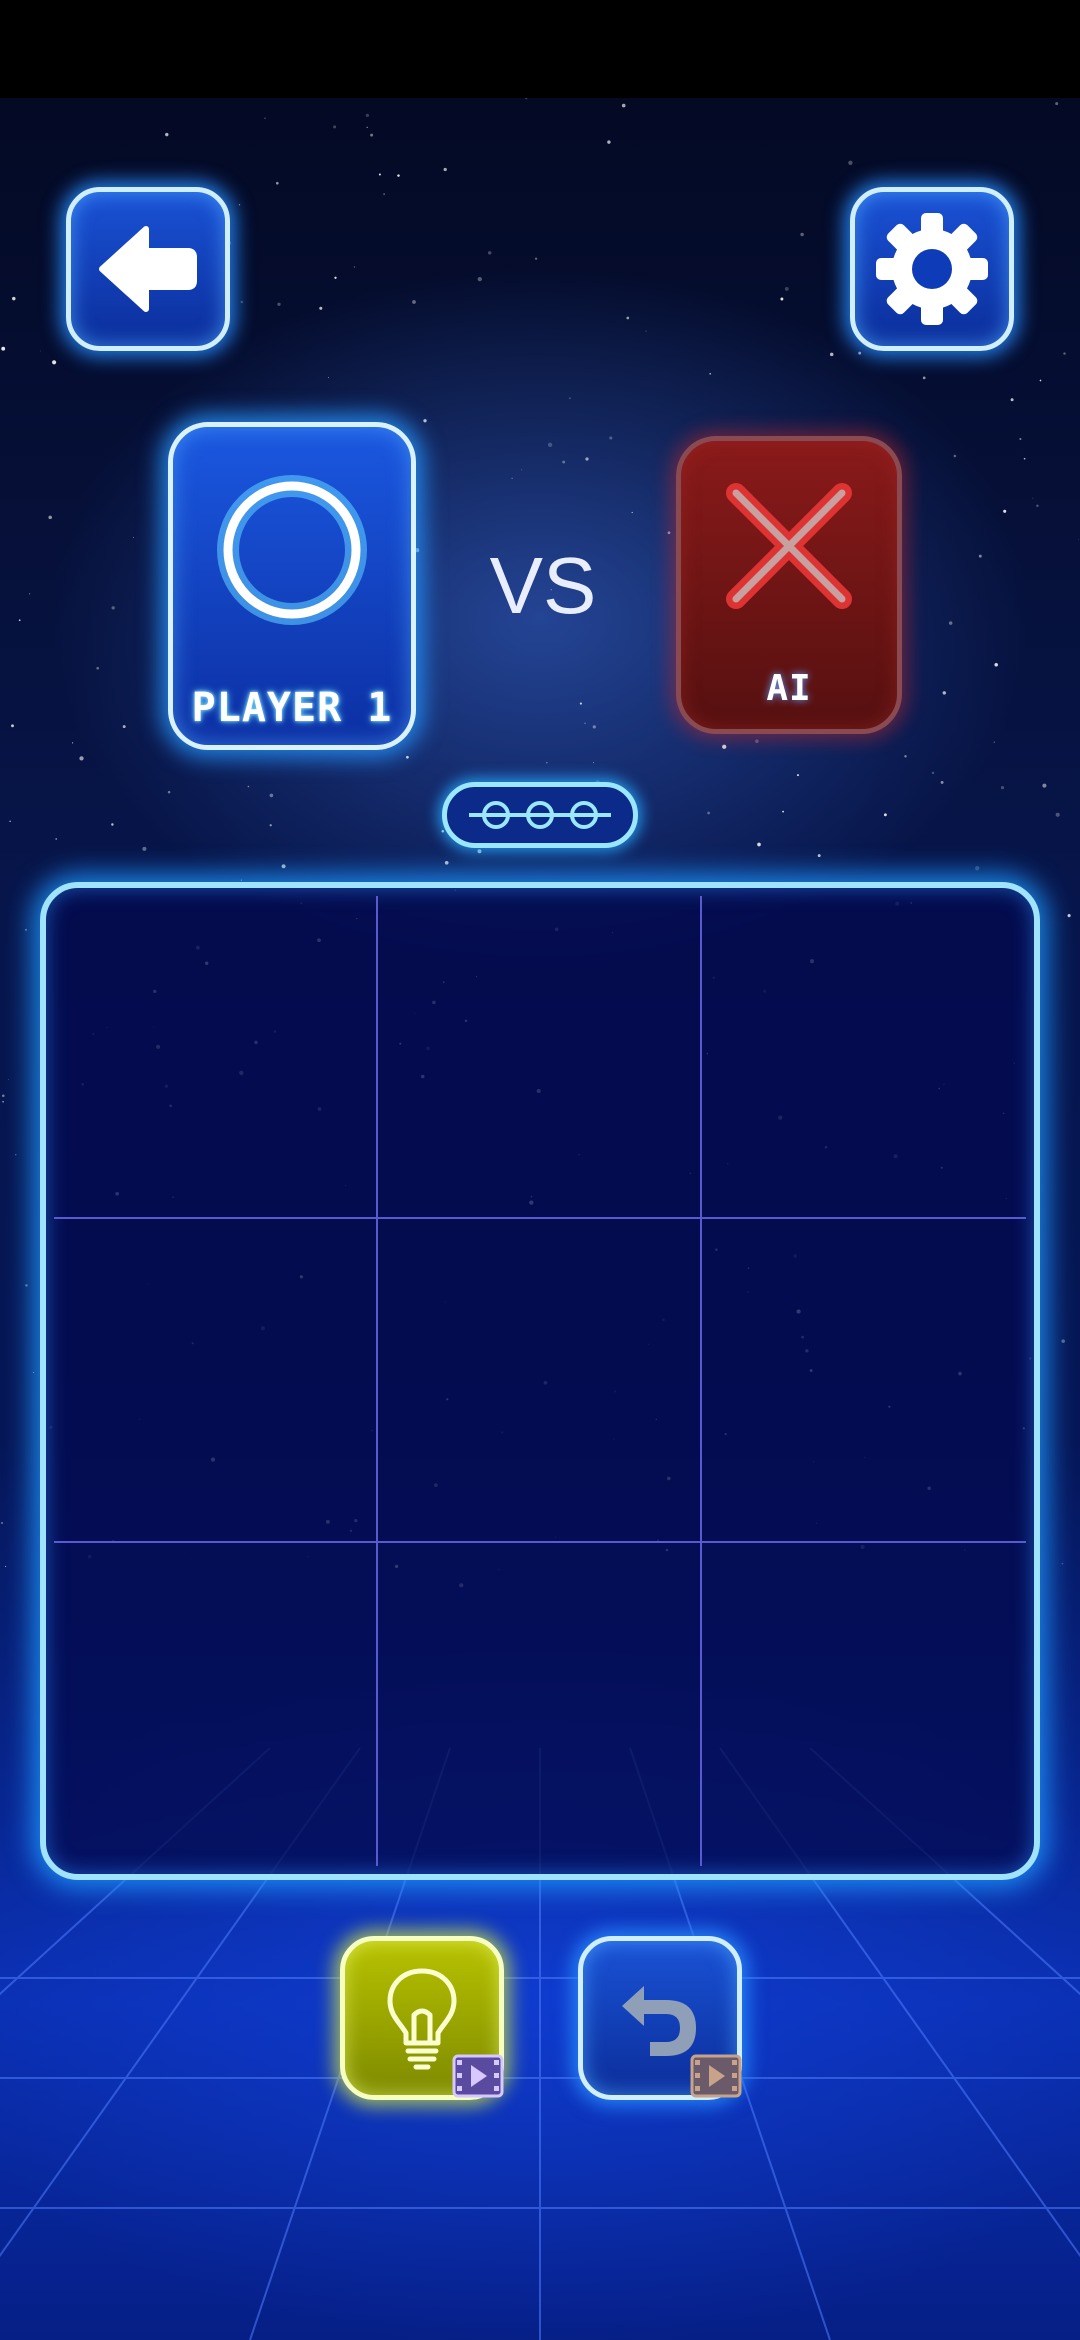  I want to click on ai-label: AI, so click(789, 688).